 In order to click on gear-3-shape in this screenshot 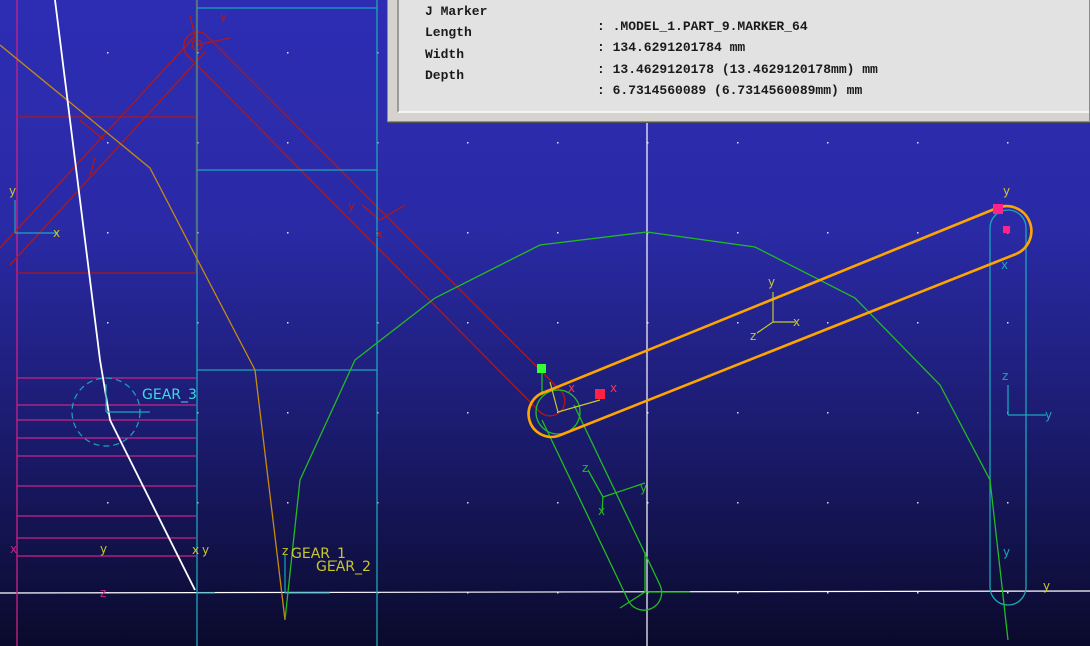, I will do `click(110, 412)`.